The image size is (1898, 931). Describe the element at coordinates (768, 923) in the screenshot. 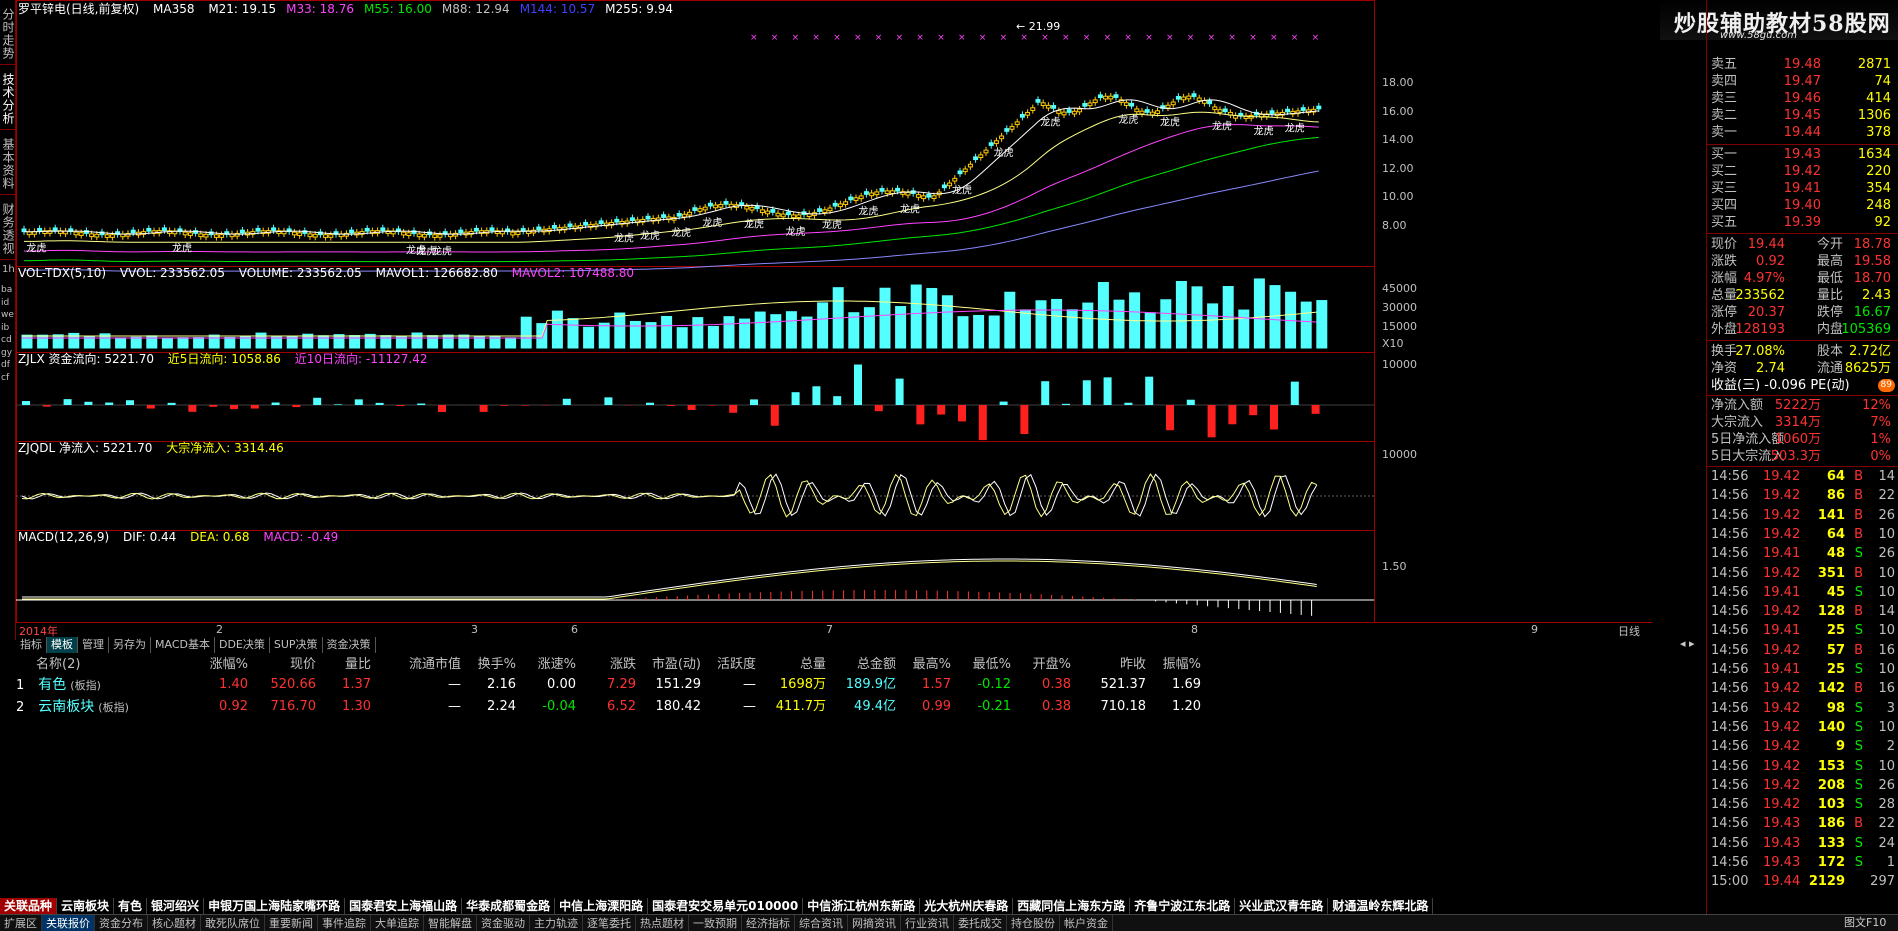

I see `status-tab: 经济指标` at that location.